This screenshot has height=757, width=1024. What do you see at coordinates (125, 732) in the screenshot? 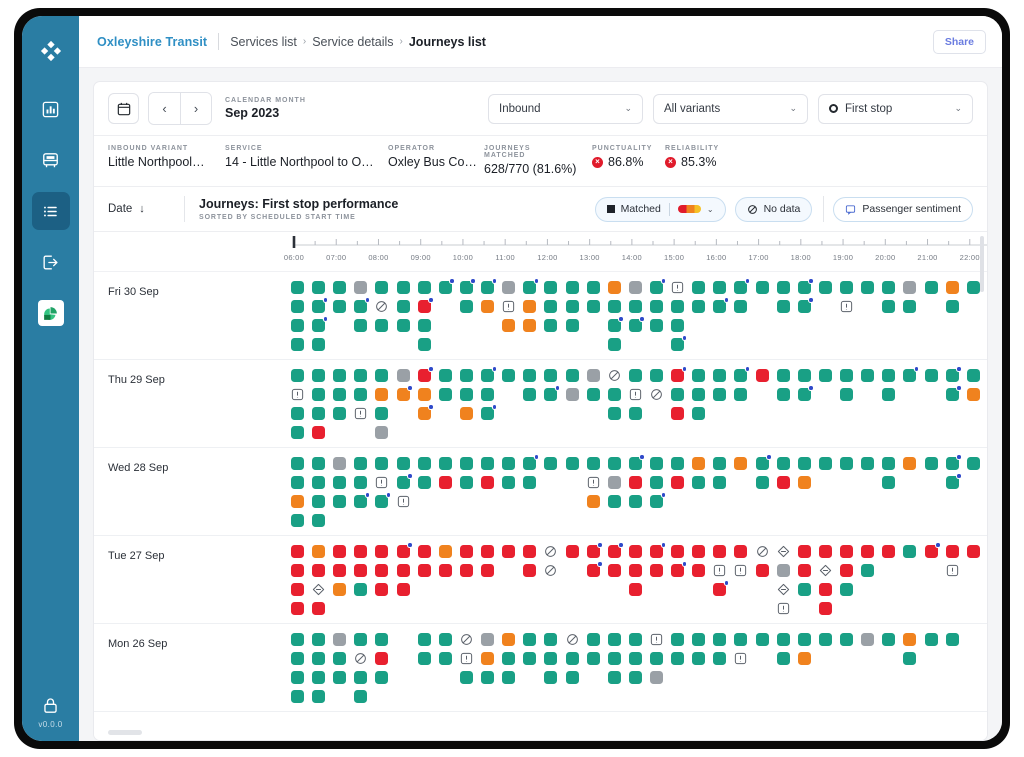
I see `horizontal-scrollbar` at bounding box center [125, 732].